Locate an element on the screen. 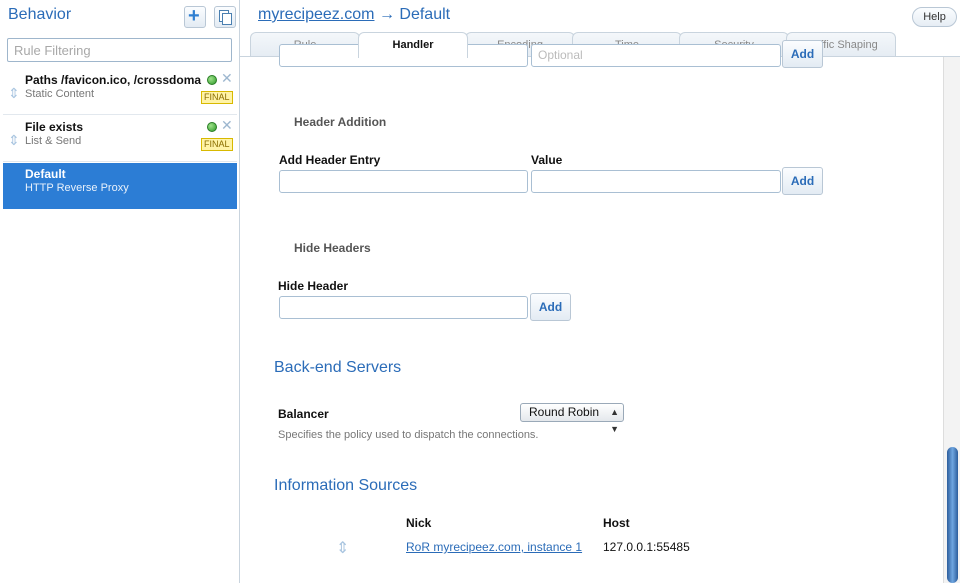 The height and width of the screenshot is (583, 960). hide-header-input is located at coordinates (403, 307).